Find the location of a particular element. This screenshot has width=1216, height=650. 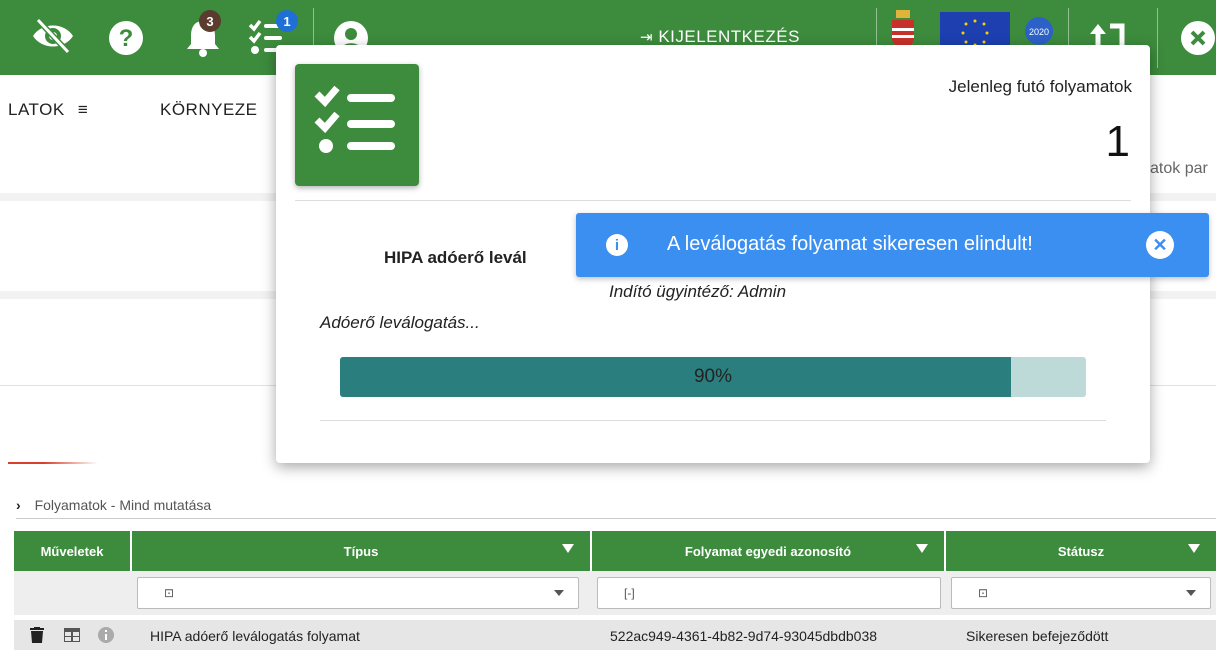

trash-icon is located at coordinates (37, 636).